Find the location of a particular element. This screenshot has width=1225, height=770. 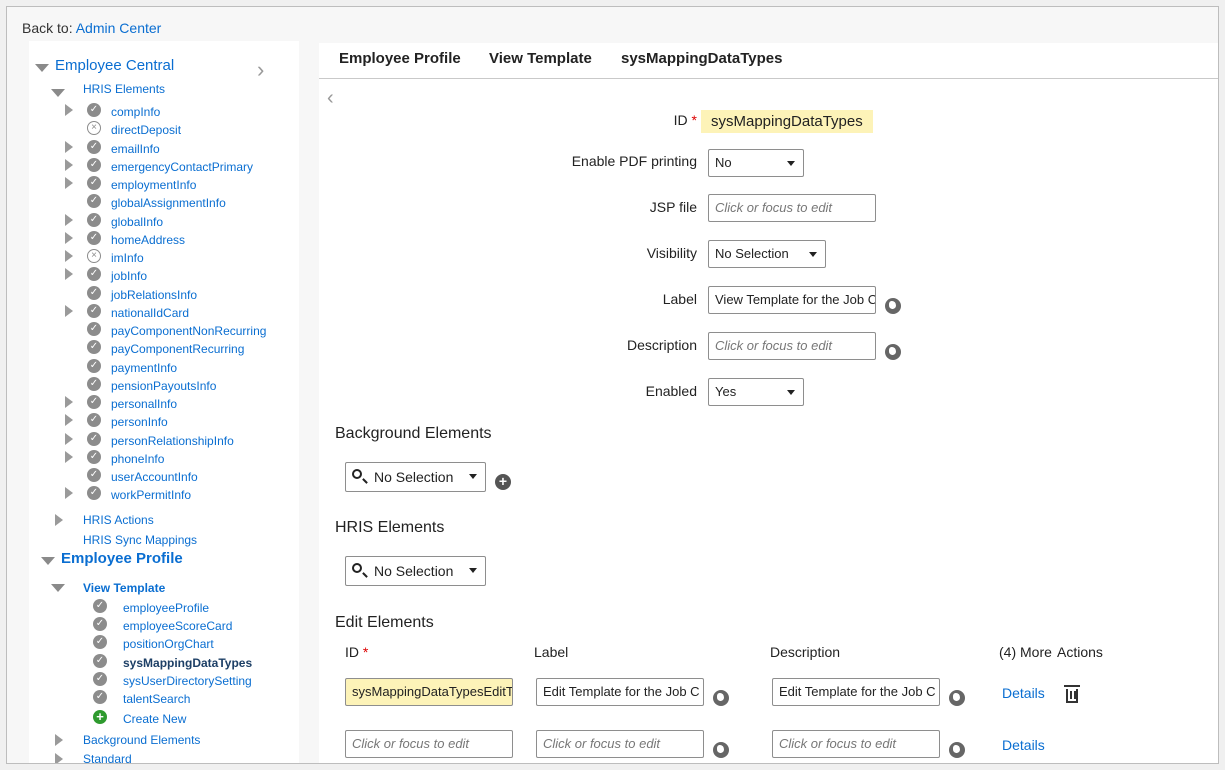

tree-item-userAccountInfo: userAccountInfo is located at coordinates (154, 477).